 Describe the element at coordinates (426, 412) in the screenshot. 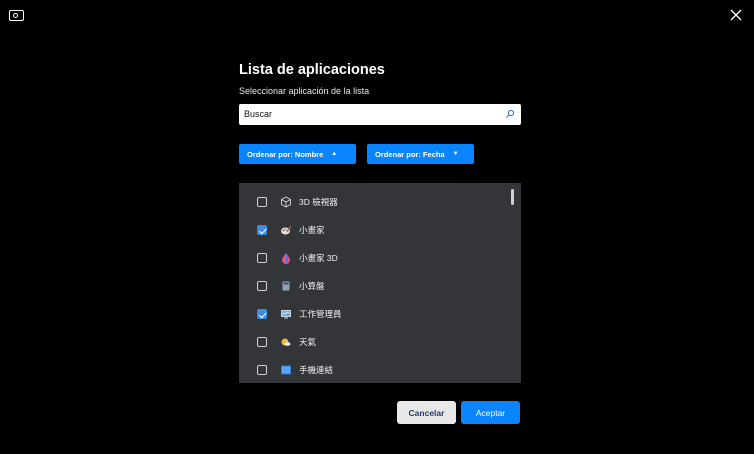

I see `cancel-button: Cancelar` at that location.